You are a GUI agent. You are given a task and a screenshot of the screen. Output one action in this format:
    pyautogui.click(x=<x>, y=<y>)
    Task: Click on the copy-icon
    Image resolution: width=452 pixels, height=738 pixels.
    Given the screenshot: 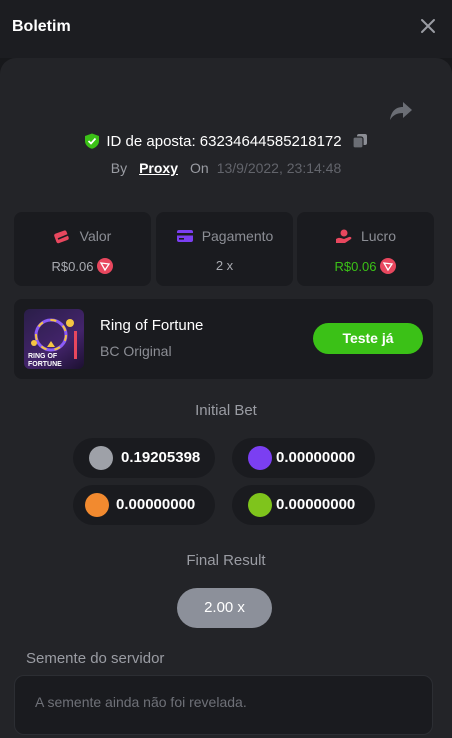 What is the action you would take?
    pyautogui.click(x=360, y=141)
    